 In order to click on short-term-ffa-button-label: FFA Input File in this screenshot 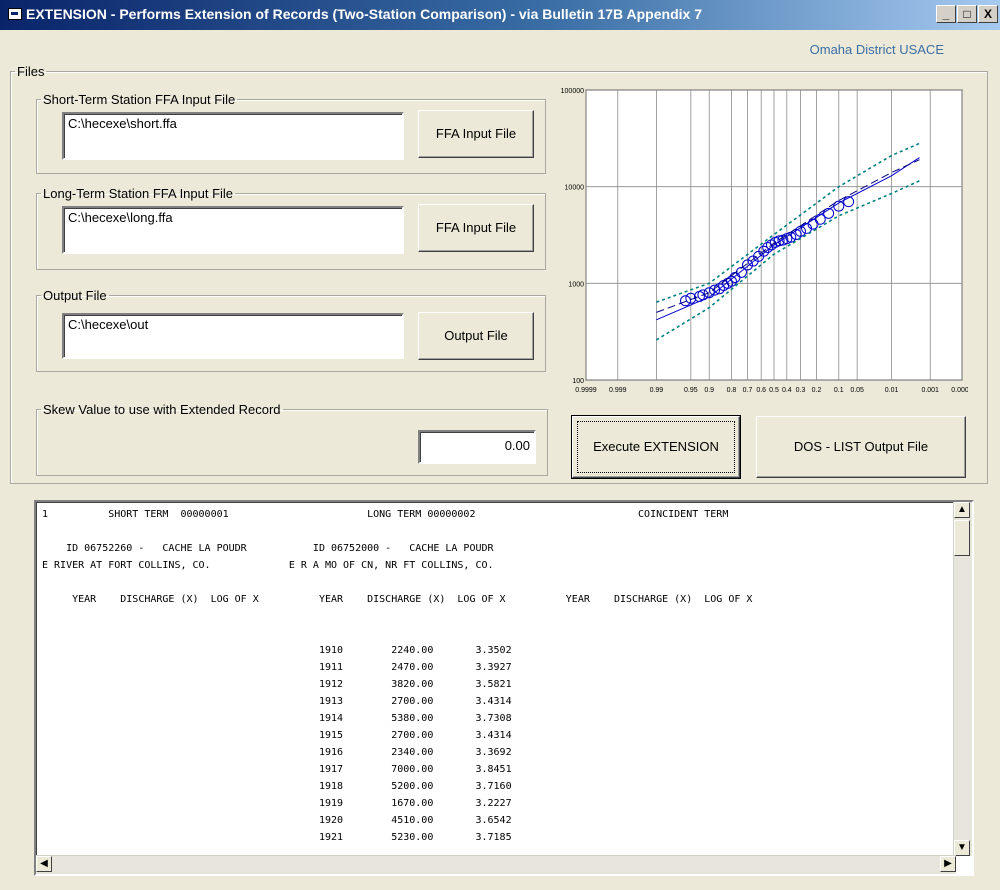, I will do `click(476, 133)`.